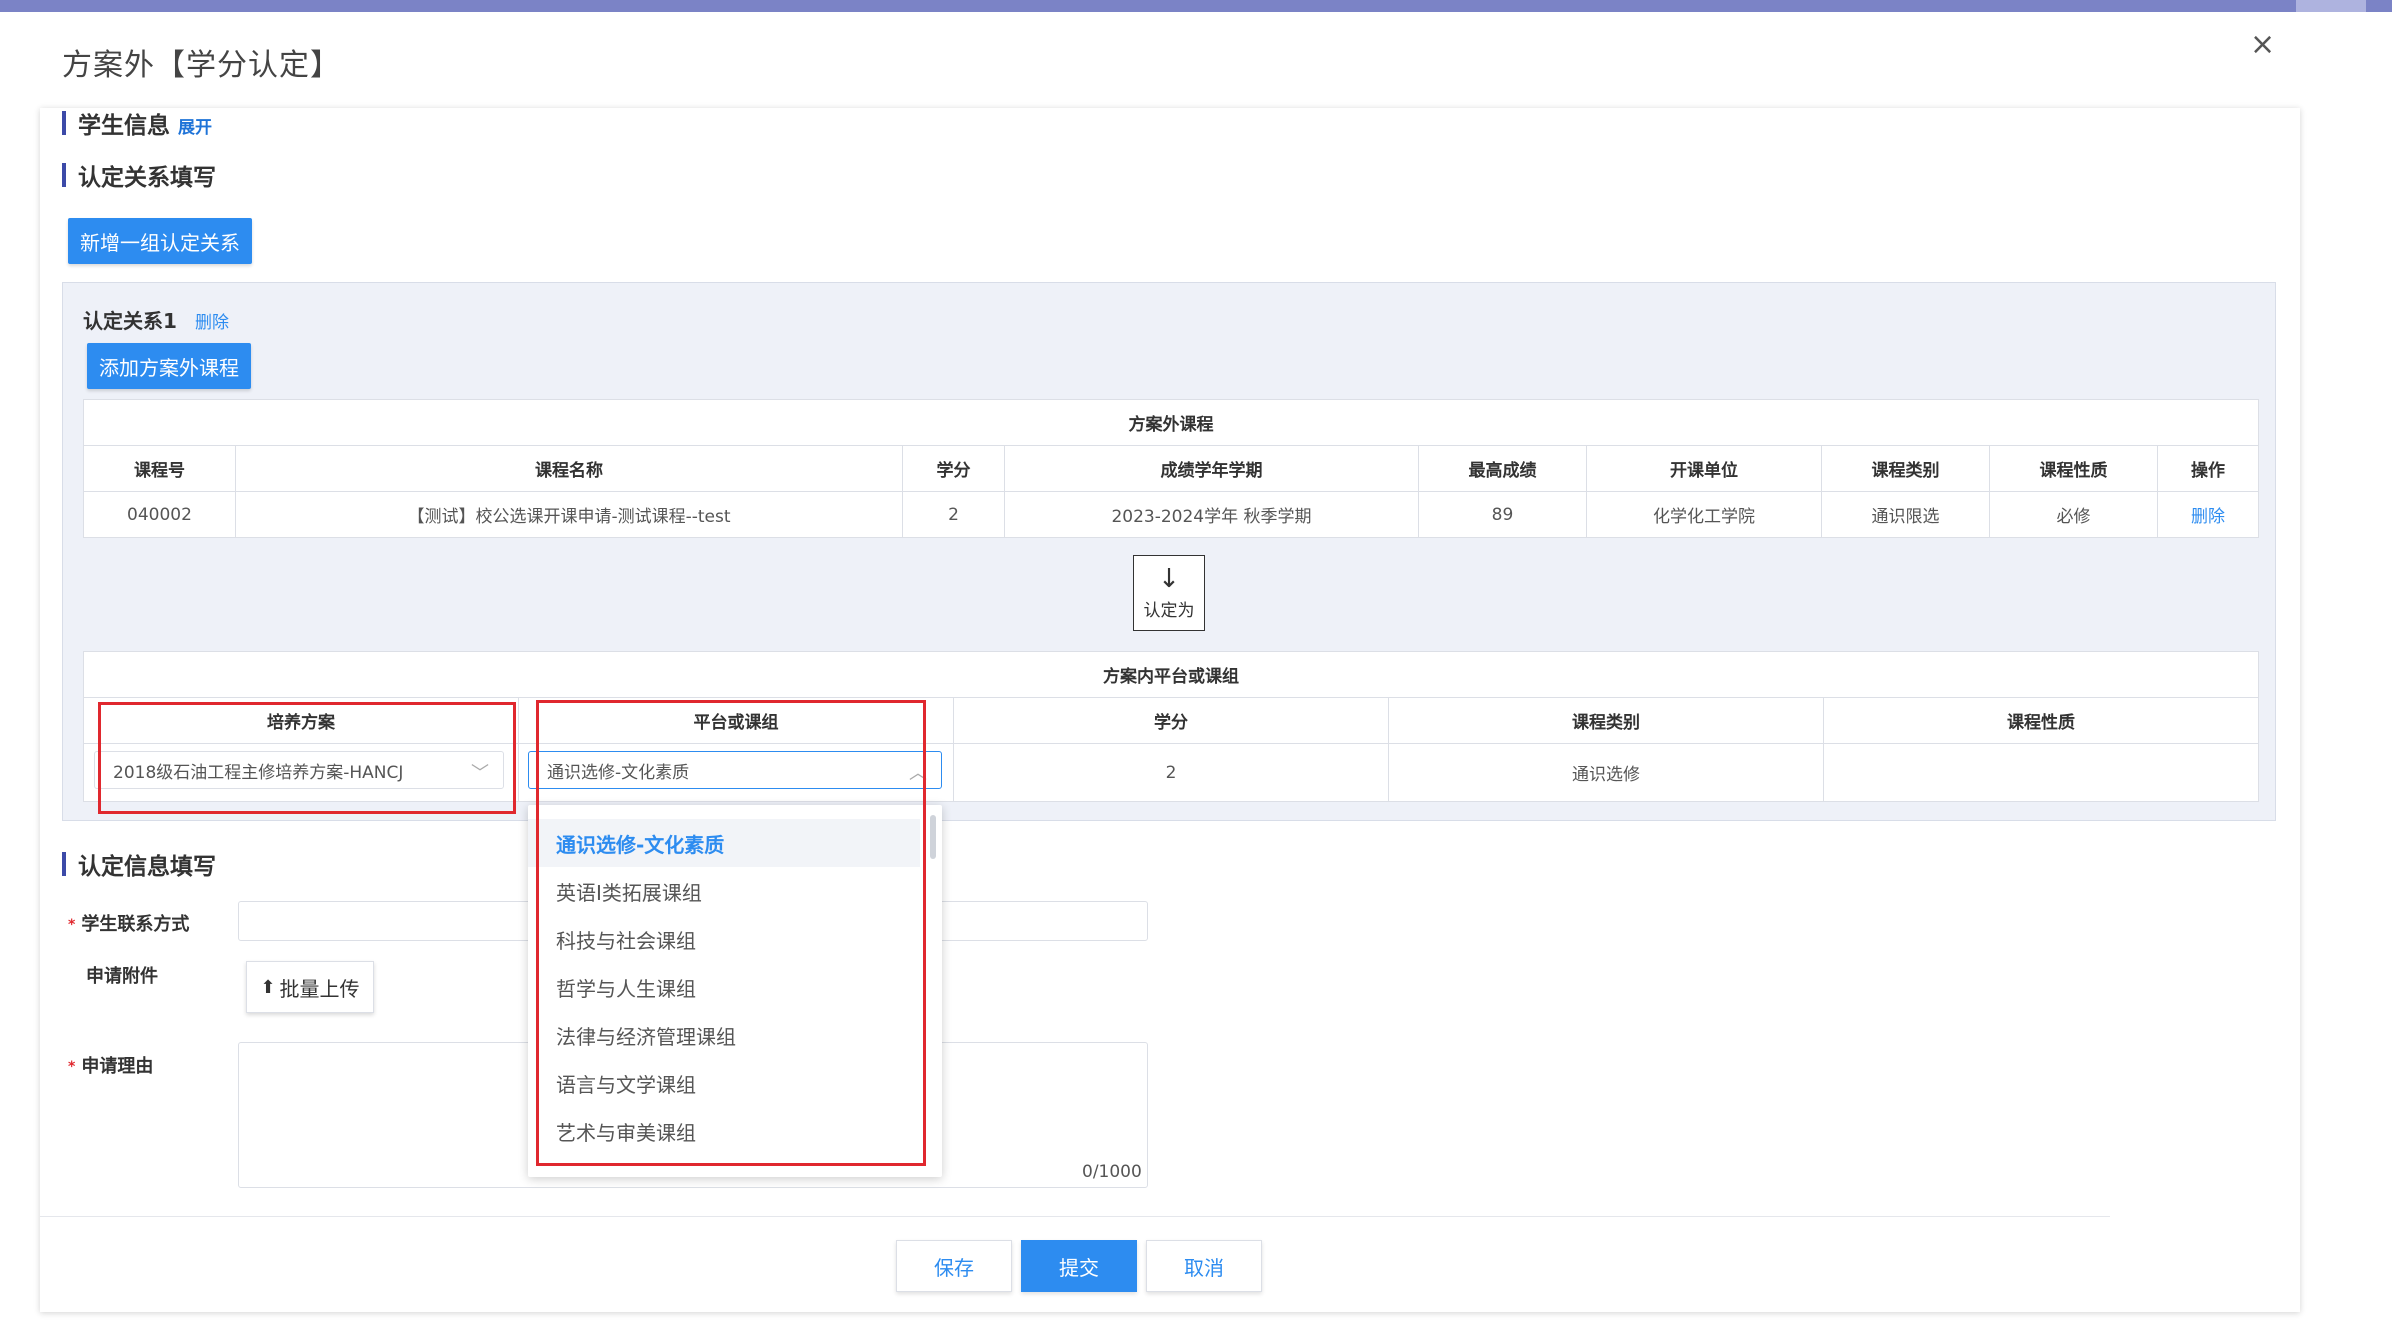  Describe the element at coordinates (735, 770) in the screenshot. I see `group-select: 通识选修-文化素质 ︿` at that location.